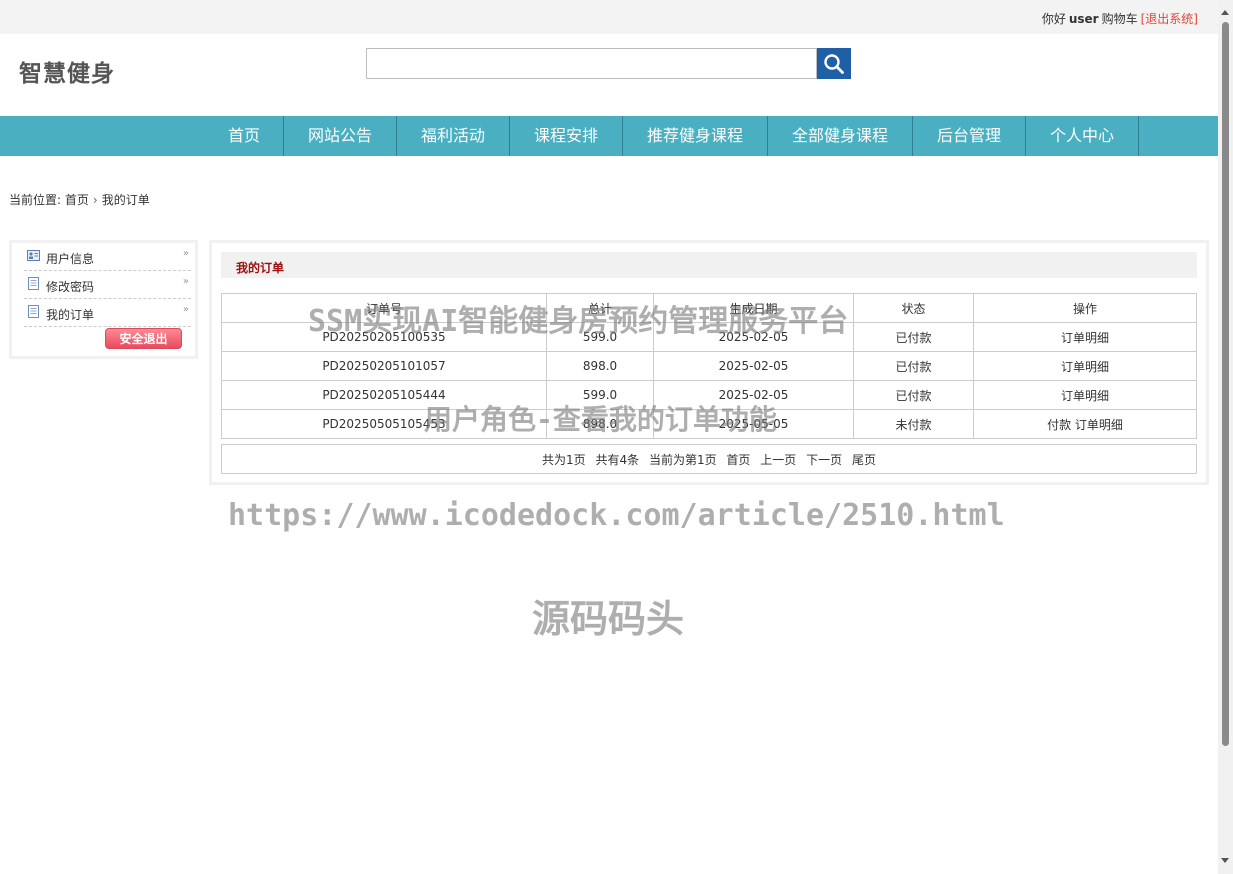  Describe the element at coordinates (1059, 425) in the screenshot. I see `pay-link: 付款` at that location.